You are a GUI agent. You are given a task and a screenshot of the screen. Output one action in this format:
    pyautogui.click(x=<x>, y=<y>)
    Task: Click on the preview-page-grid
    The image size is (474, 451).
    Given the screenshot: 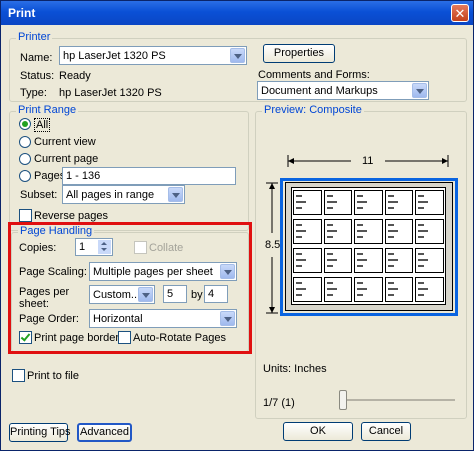 What is the action you would take?
    pyautogui.click(x=368, y=246)
    